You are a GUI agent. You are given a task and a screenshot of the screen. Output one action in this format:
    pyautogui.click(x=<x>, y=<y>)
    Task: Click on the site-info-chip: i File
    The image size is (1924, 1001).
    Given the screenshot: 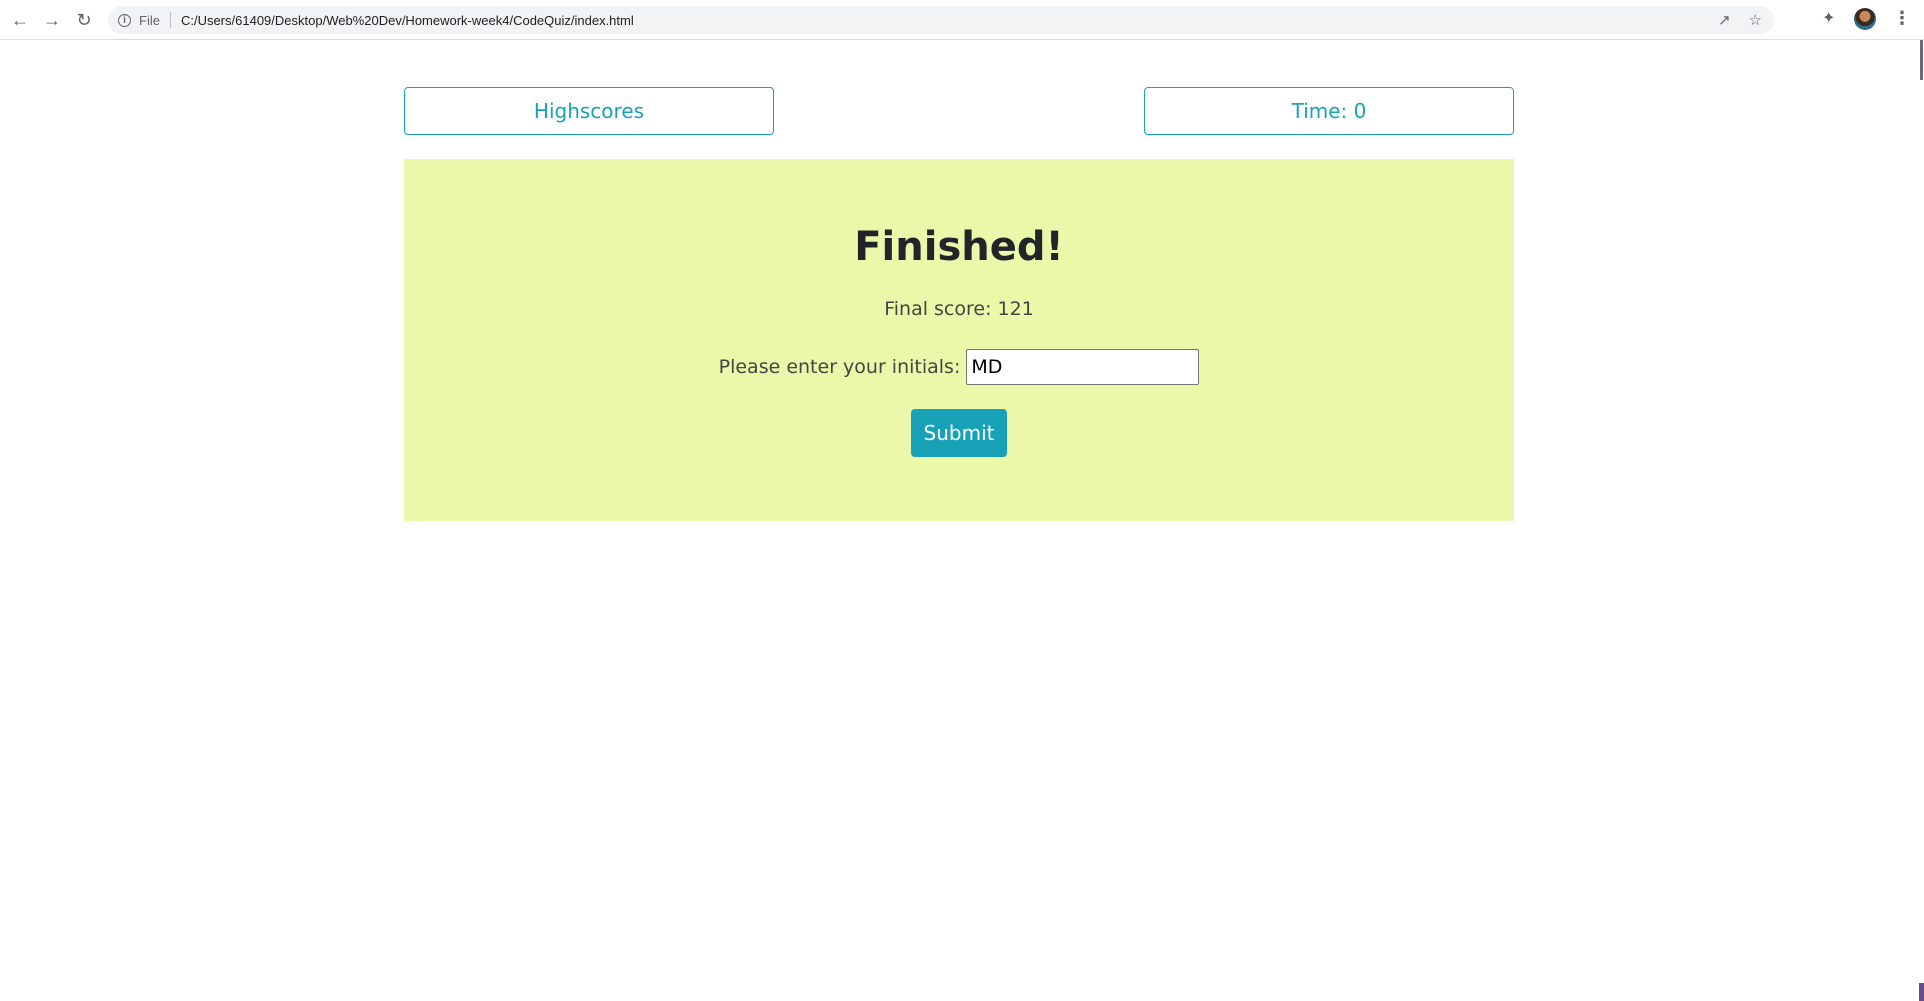 What is the action you would take?
    pyautogui.click(x=139, y=20)
    